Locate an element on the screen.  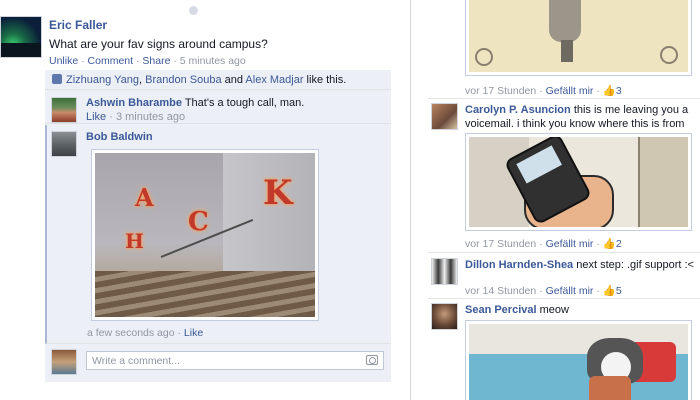
sign-letter: C is located at coordinates (199, 222).